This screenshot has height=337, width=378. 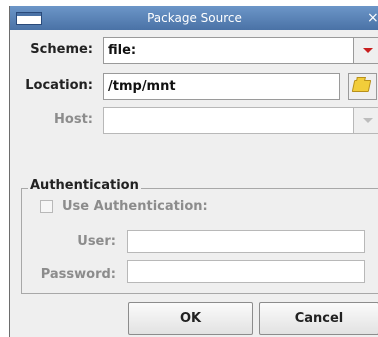 What do you see at coordinates (221, 86) in the screenshot?
I see `location-input: /tmp/mnt` at bounding box center [221, 86].